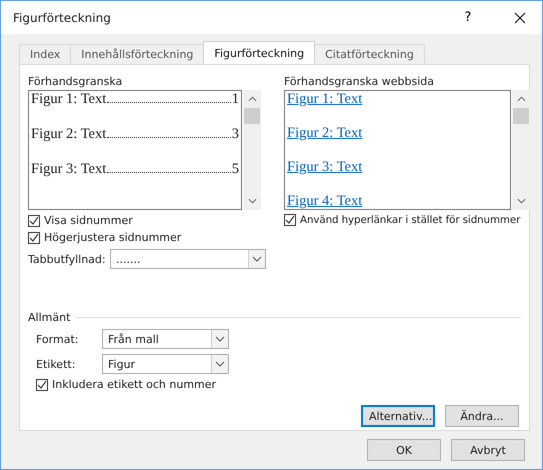  Describe the element at coordinates (359, 81) in the screenshot. I see `web-preview-label: Förhandsgranska webbsida` at that location.